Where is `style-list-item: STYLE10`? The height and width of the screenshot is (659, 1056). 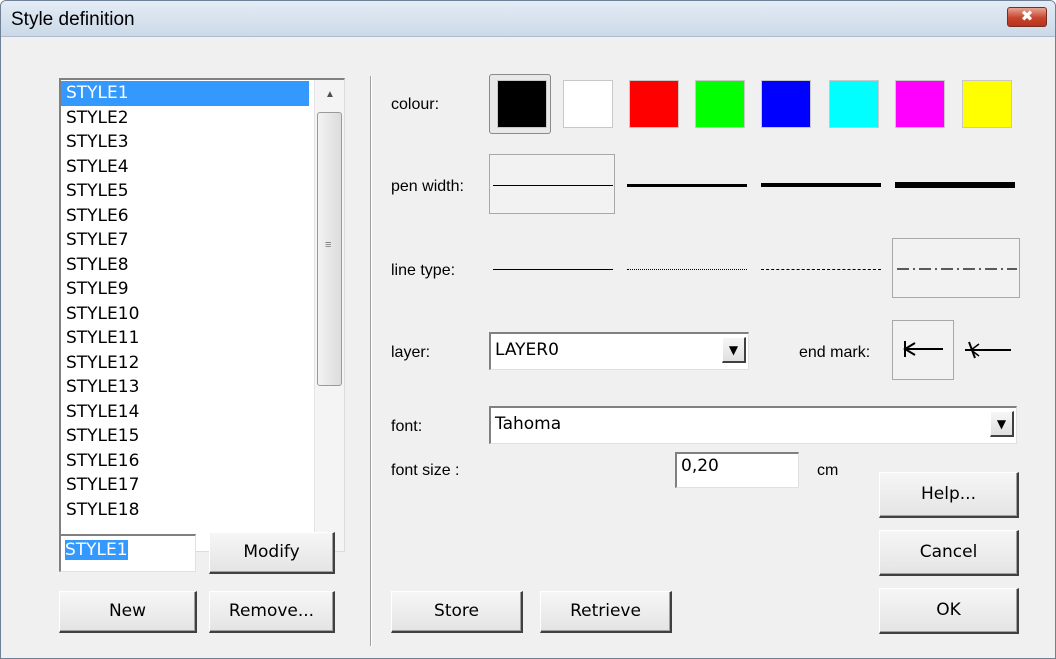
style-list-item: STYLE10 is located at coordinates (185, 314).